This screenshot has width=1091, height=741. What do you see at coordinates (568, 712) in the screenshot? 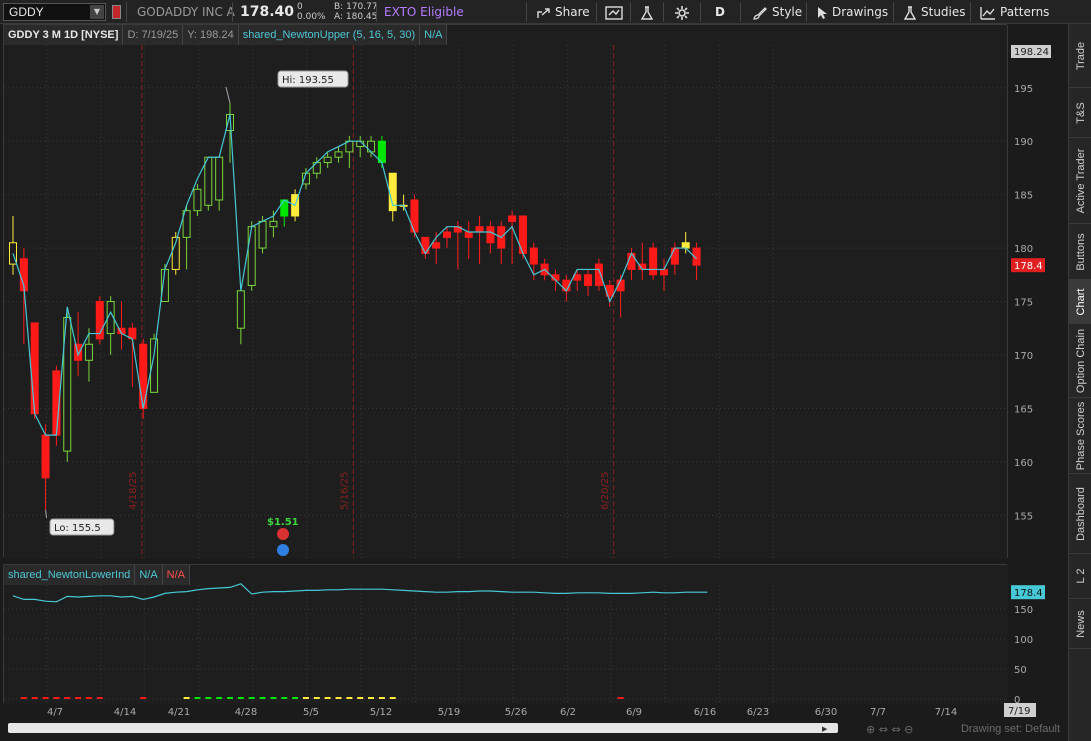
I see `x-tick-label: 6/2` at bounding box center [568, 712].